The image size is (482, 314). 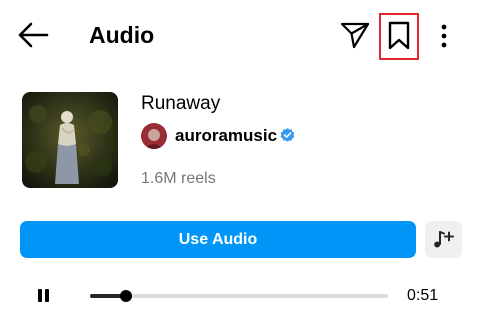 What do you see at coordinates (70, 140) in the screenshot?
I see `album-cover` at bounding box center [70, 140].